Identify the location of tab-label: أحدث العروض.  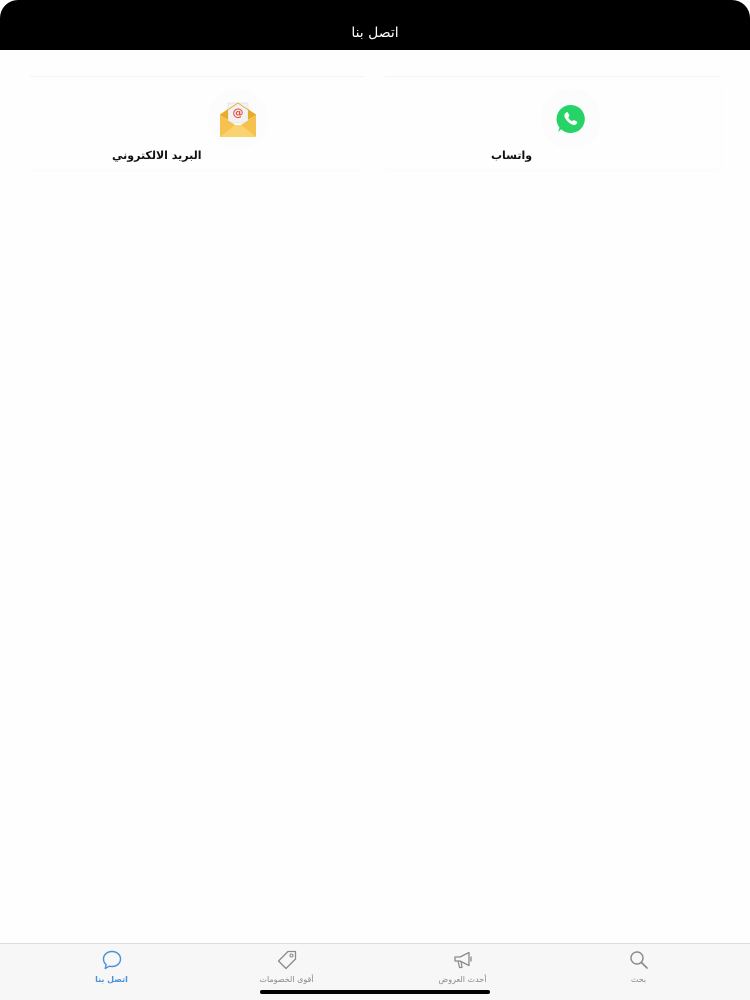
(462, 979).